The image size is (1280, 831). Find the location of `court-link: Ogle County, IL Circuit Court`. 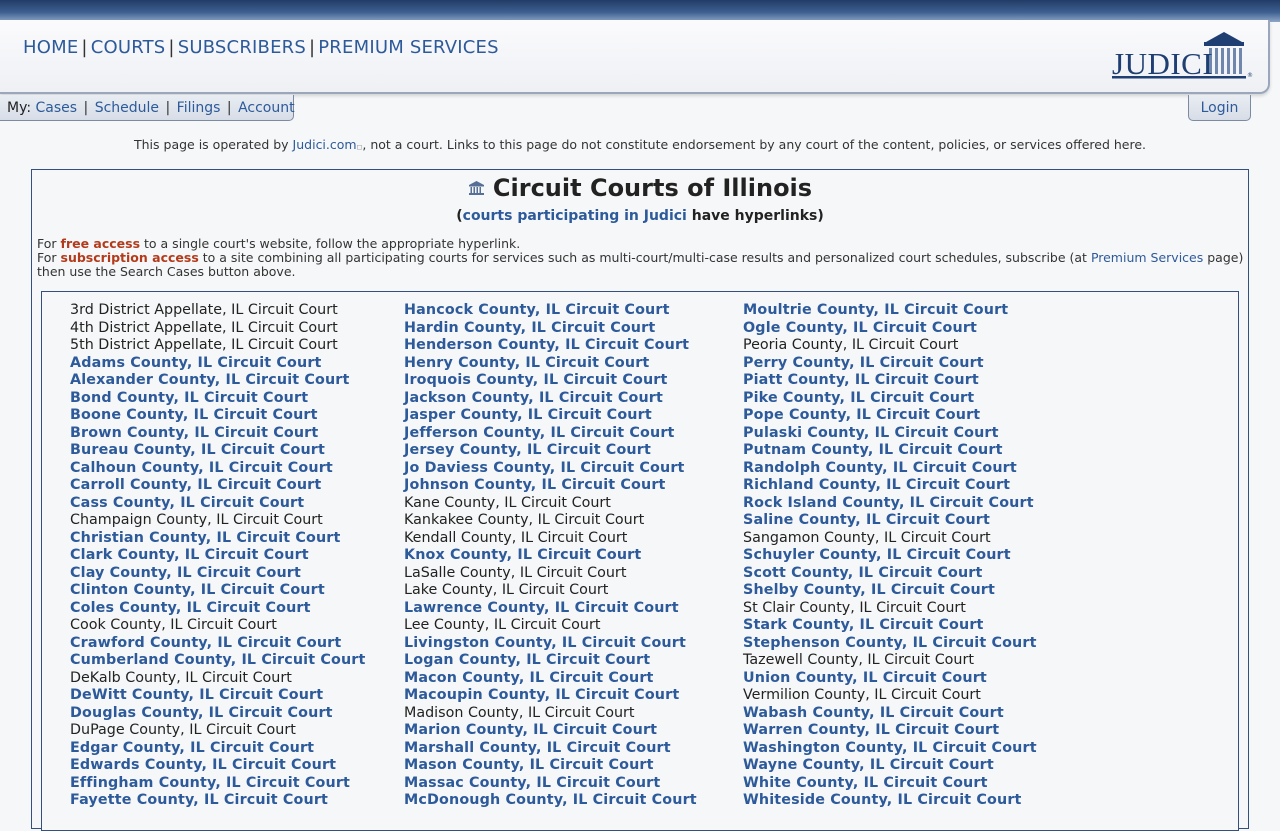

court-link: Ogle County, IL Circuit Court is located at coordinates (890, 329).